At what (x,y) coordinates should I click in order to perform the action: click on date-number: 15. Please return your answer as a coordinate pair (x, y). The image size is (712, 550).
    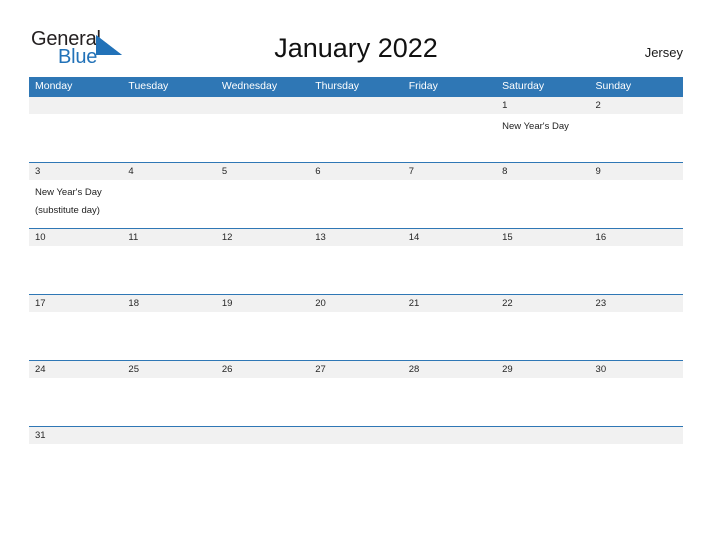
    Looking at the image, I should click on (542, 237).